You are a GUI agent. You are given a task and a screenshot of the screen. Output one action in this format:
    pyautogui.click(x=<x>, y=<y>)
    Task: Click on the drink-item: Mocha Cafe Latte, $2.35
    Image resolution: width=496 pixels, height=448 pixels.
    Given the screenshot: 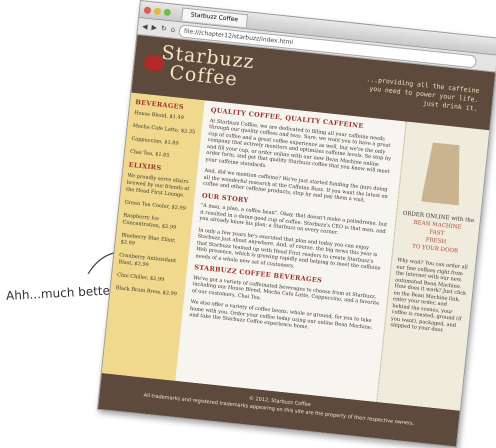 What is the action you would take?
    pyautogui.click(x=164, y=129)
    